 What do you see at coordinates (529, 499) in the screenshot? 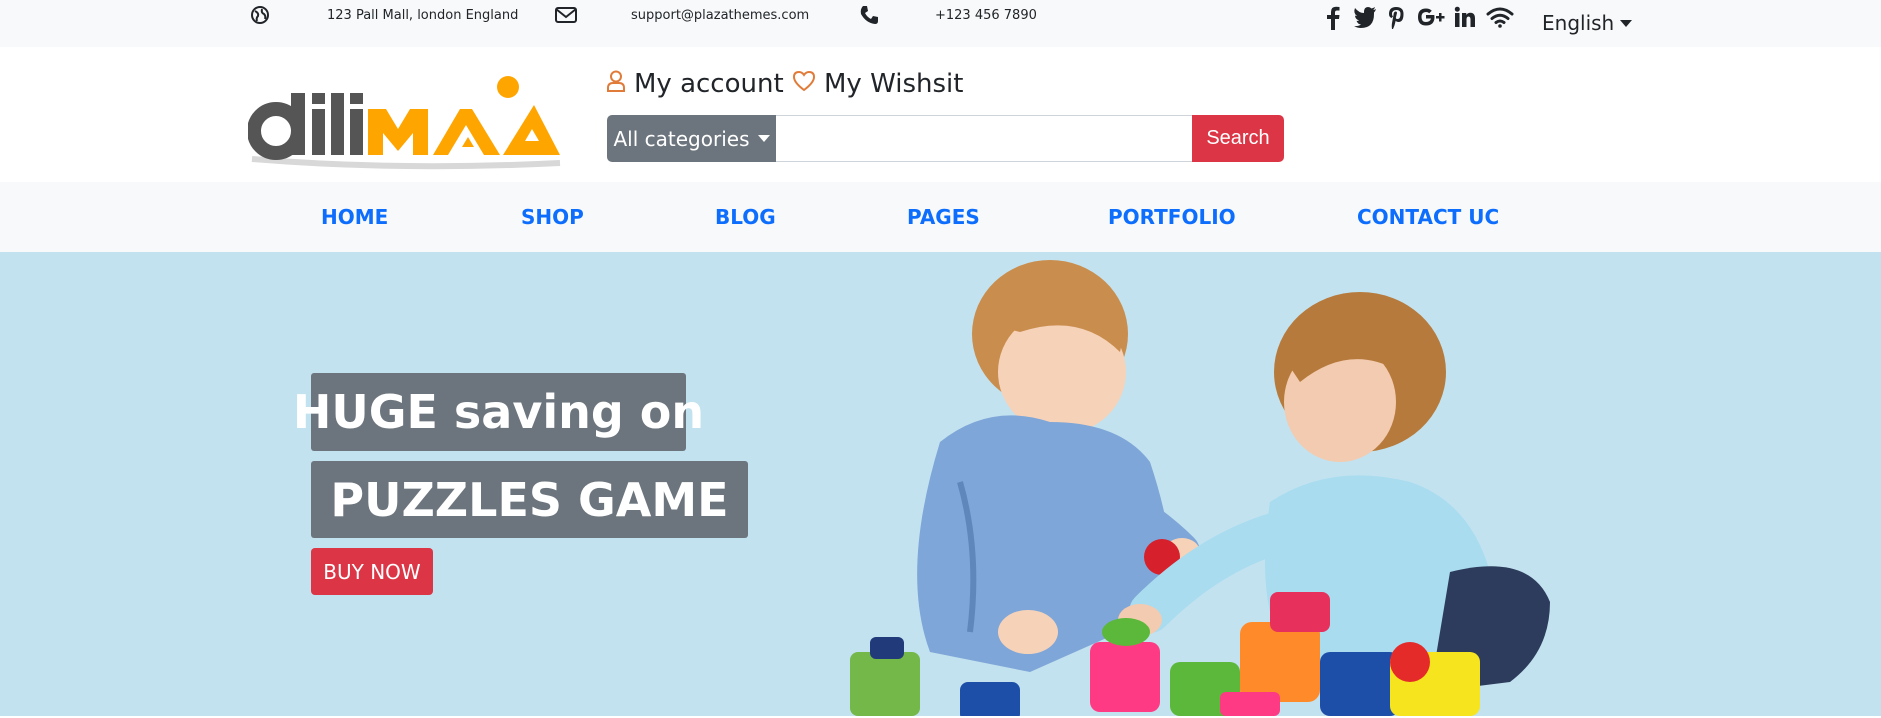
I see `hero-subheadline: PUZZLES GAME` at bounding box center [529, 499].